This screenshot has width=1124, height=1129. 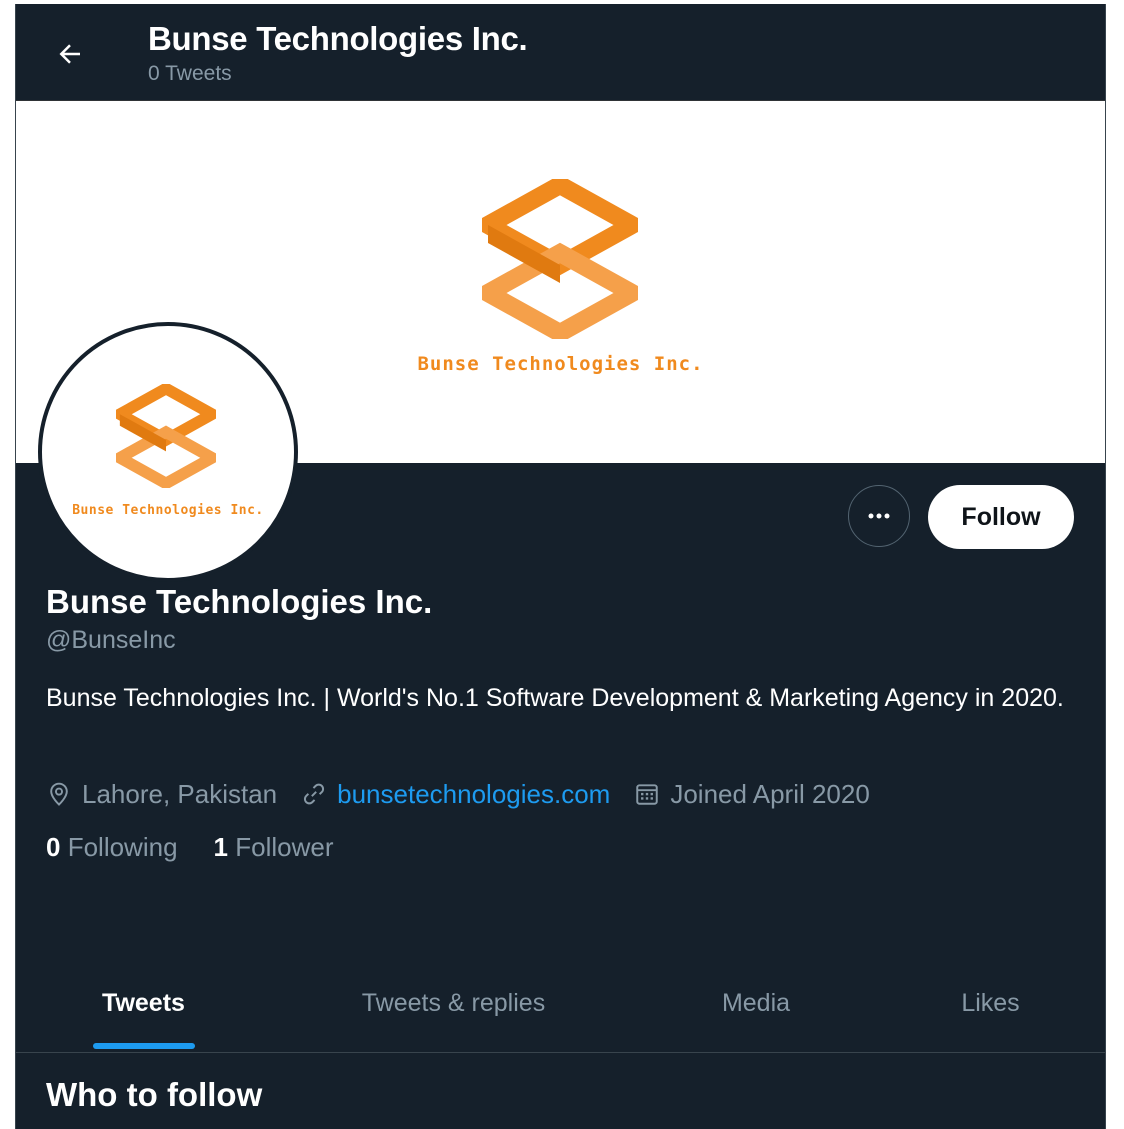 What do you see at coordinates (168, 510) in the screenshot?
I see `avatar-logo-text: Bunse Technologies Inc.` at bounding box center [168, 510].